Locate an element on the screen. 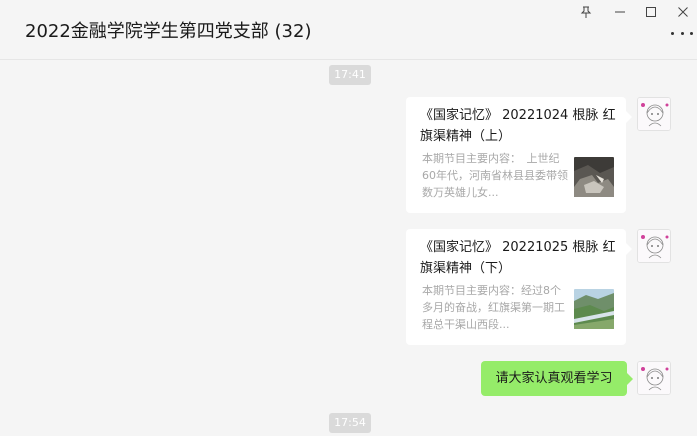 This screenshot has height=436, width=697. maximize-icon is located at coordinates (651, 12).